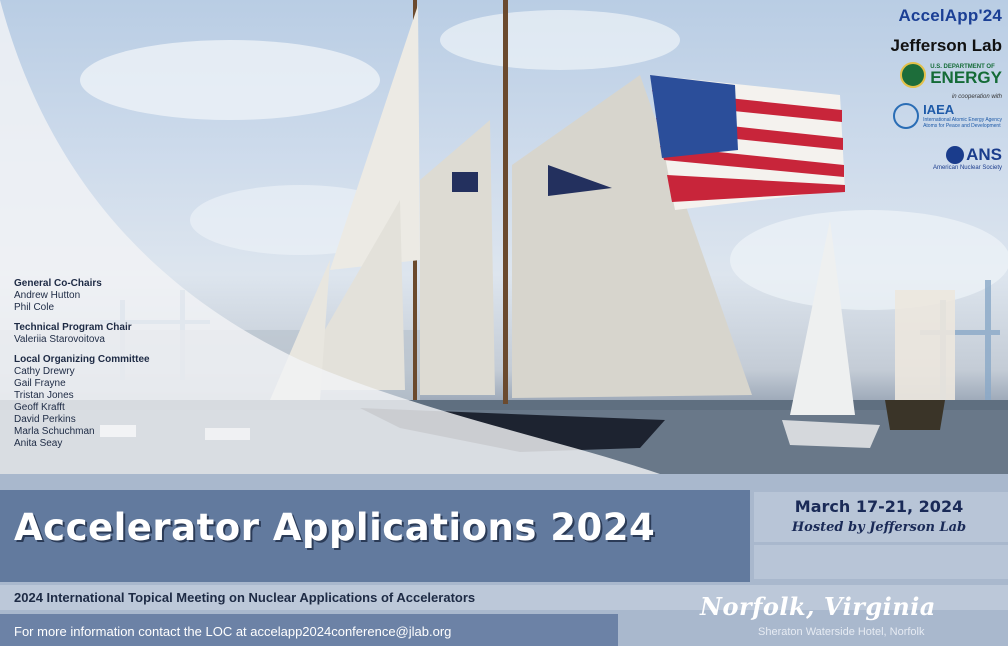  I want to click on doe-big-text: ENERGY, so click(966, 77).